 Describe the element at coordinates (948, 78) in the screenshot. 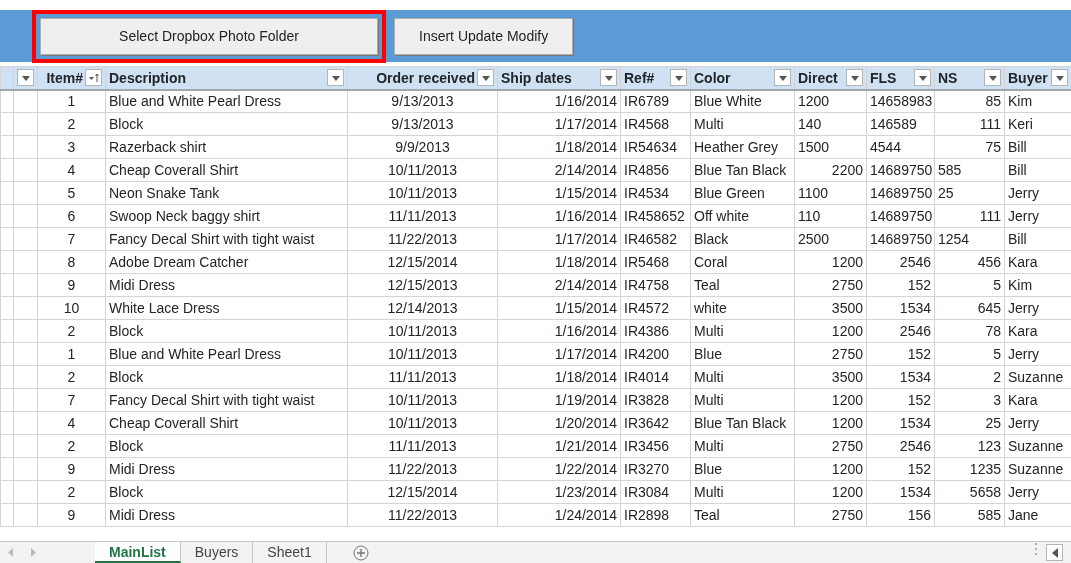

I see `column-header: NS` at that location.